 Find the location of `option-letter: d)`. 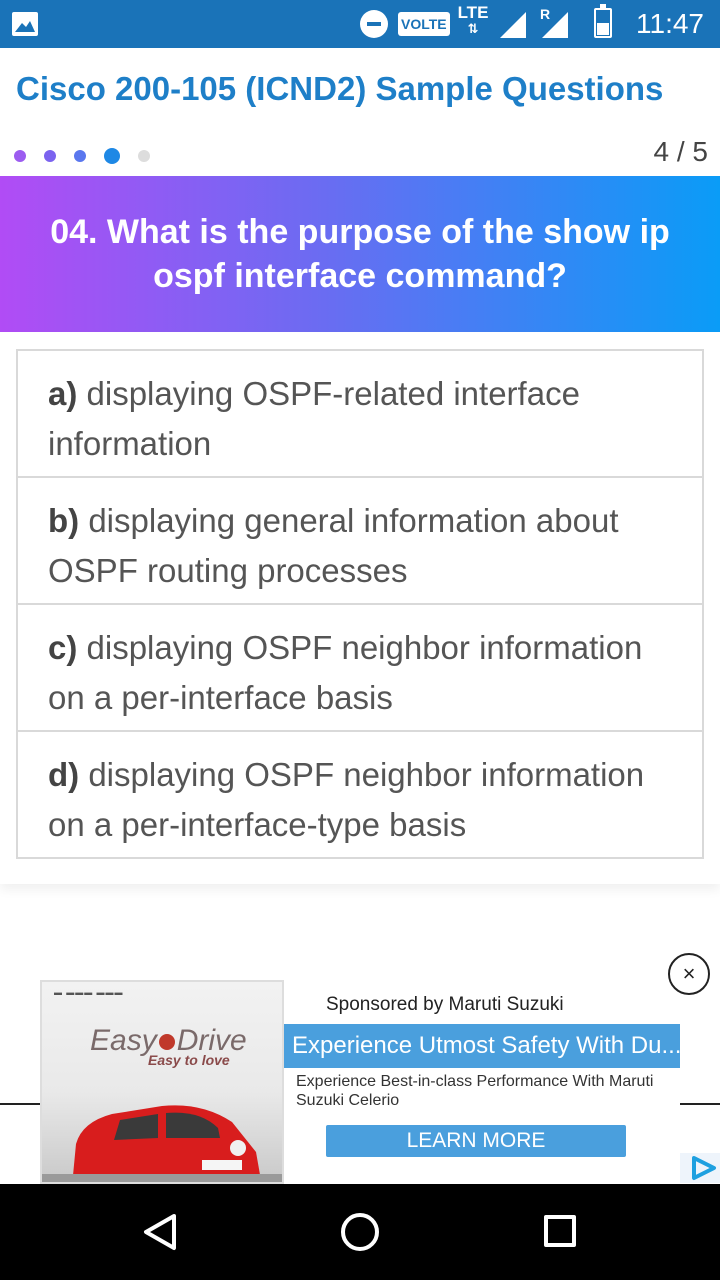

option-letter: d) is located at coordinates (64, 774).